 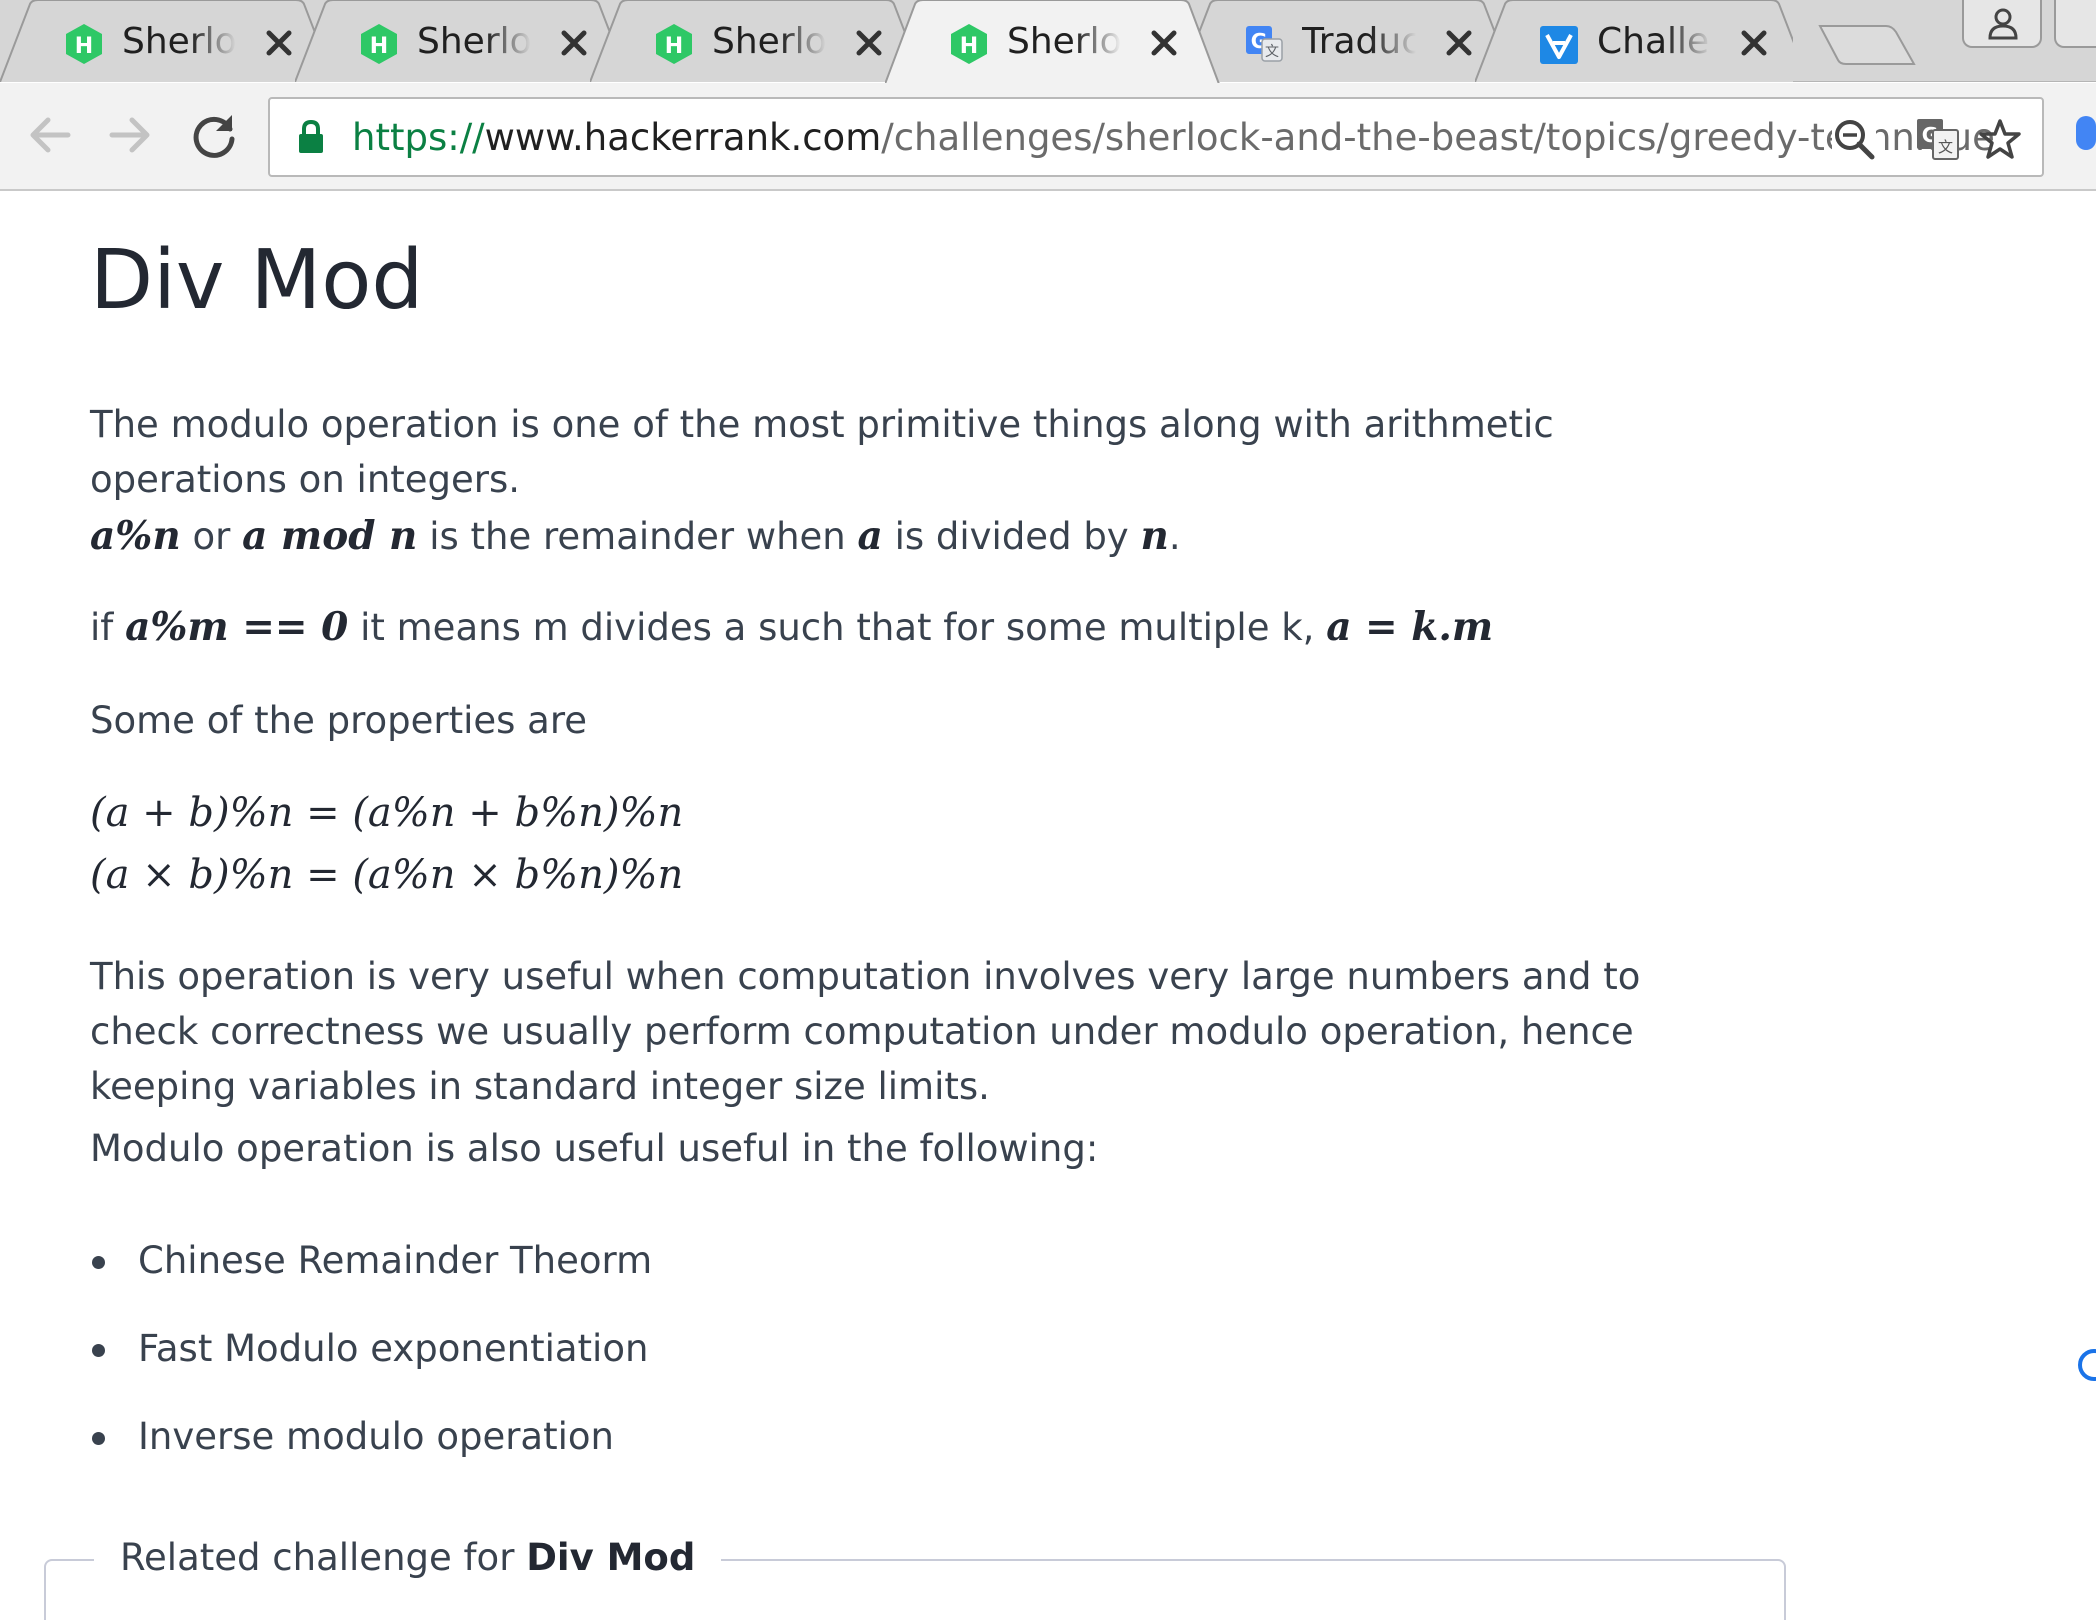 What do you see at coordinates (1559, 45) in the screenshot?
I see `challenges-icon` at bounding box center [1559, 45].